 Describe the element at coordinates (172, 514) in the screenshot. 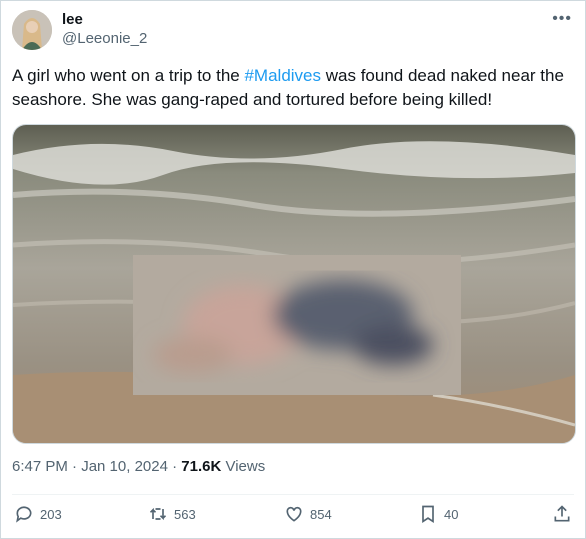

I see `retweet-button: 563` at that location.